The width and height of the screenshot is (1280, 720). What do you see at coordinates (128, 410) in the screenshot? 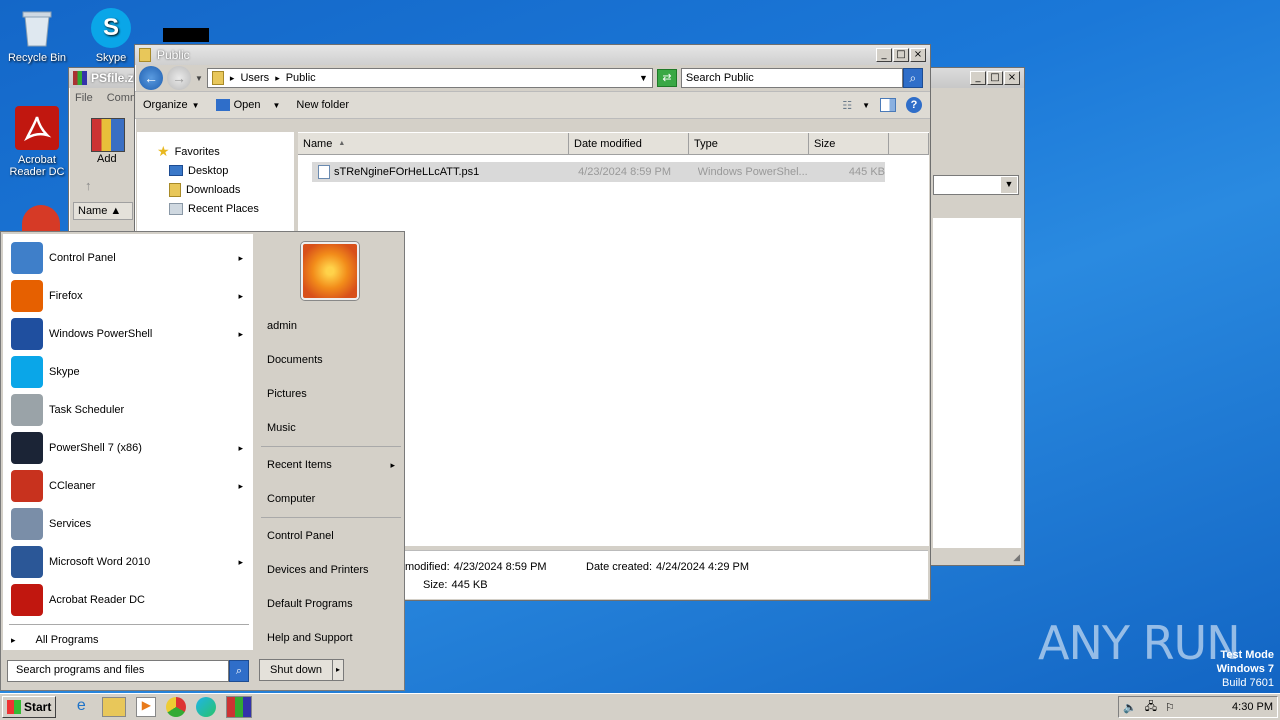
I see `start-program-item: Task Scheduler` at bounding box center [128, 410].